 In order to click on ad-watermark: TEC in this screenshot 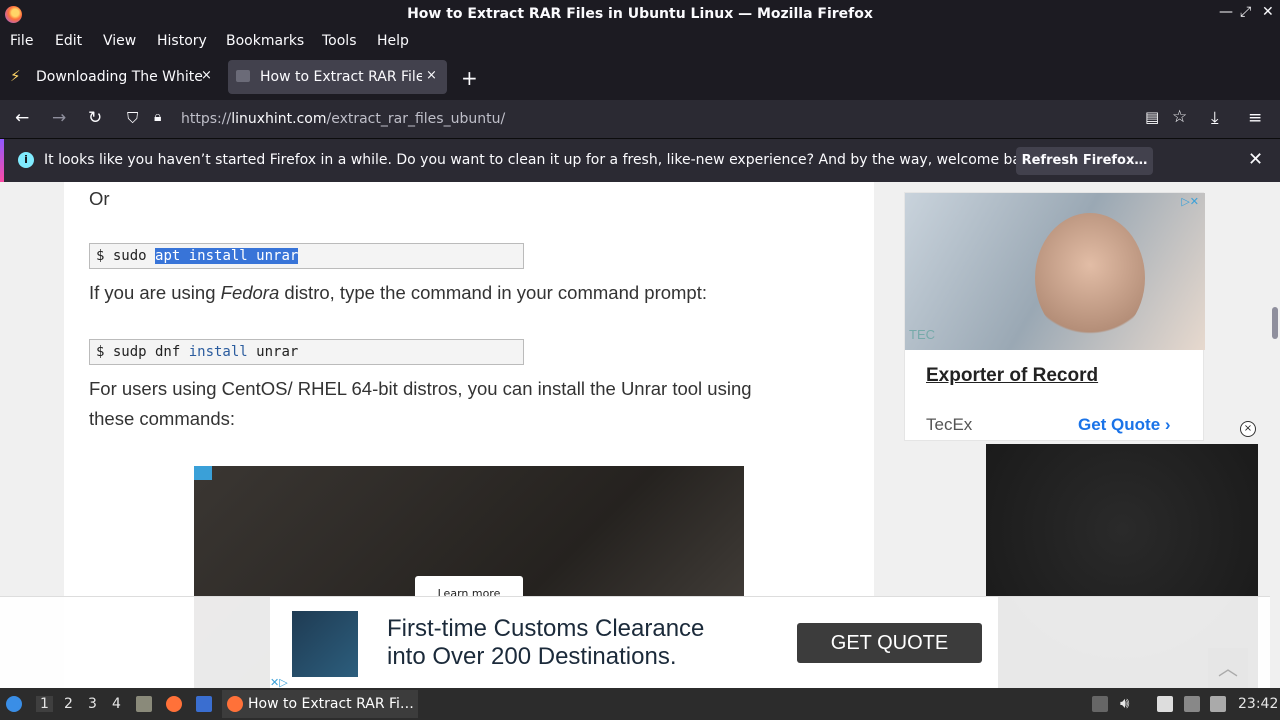, I will do `click(922, 334)`.